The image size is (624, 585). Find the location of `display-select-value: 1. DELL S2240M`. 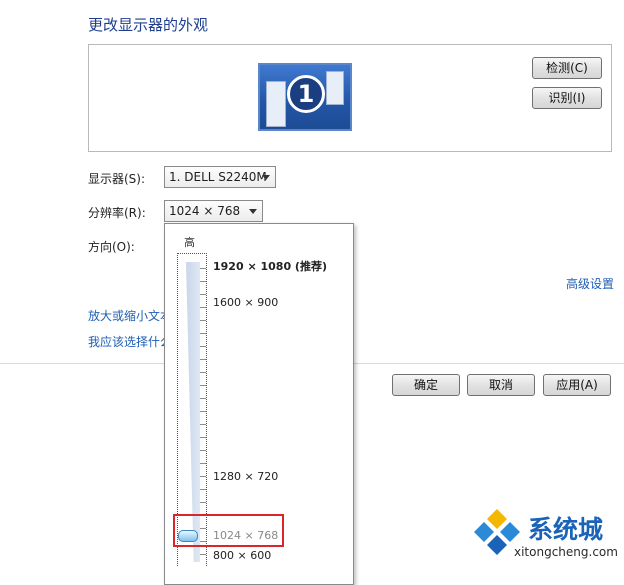

display-select-value: 1. DELL S2240M is located at coordinates (218, 177).